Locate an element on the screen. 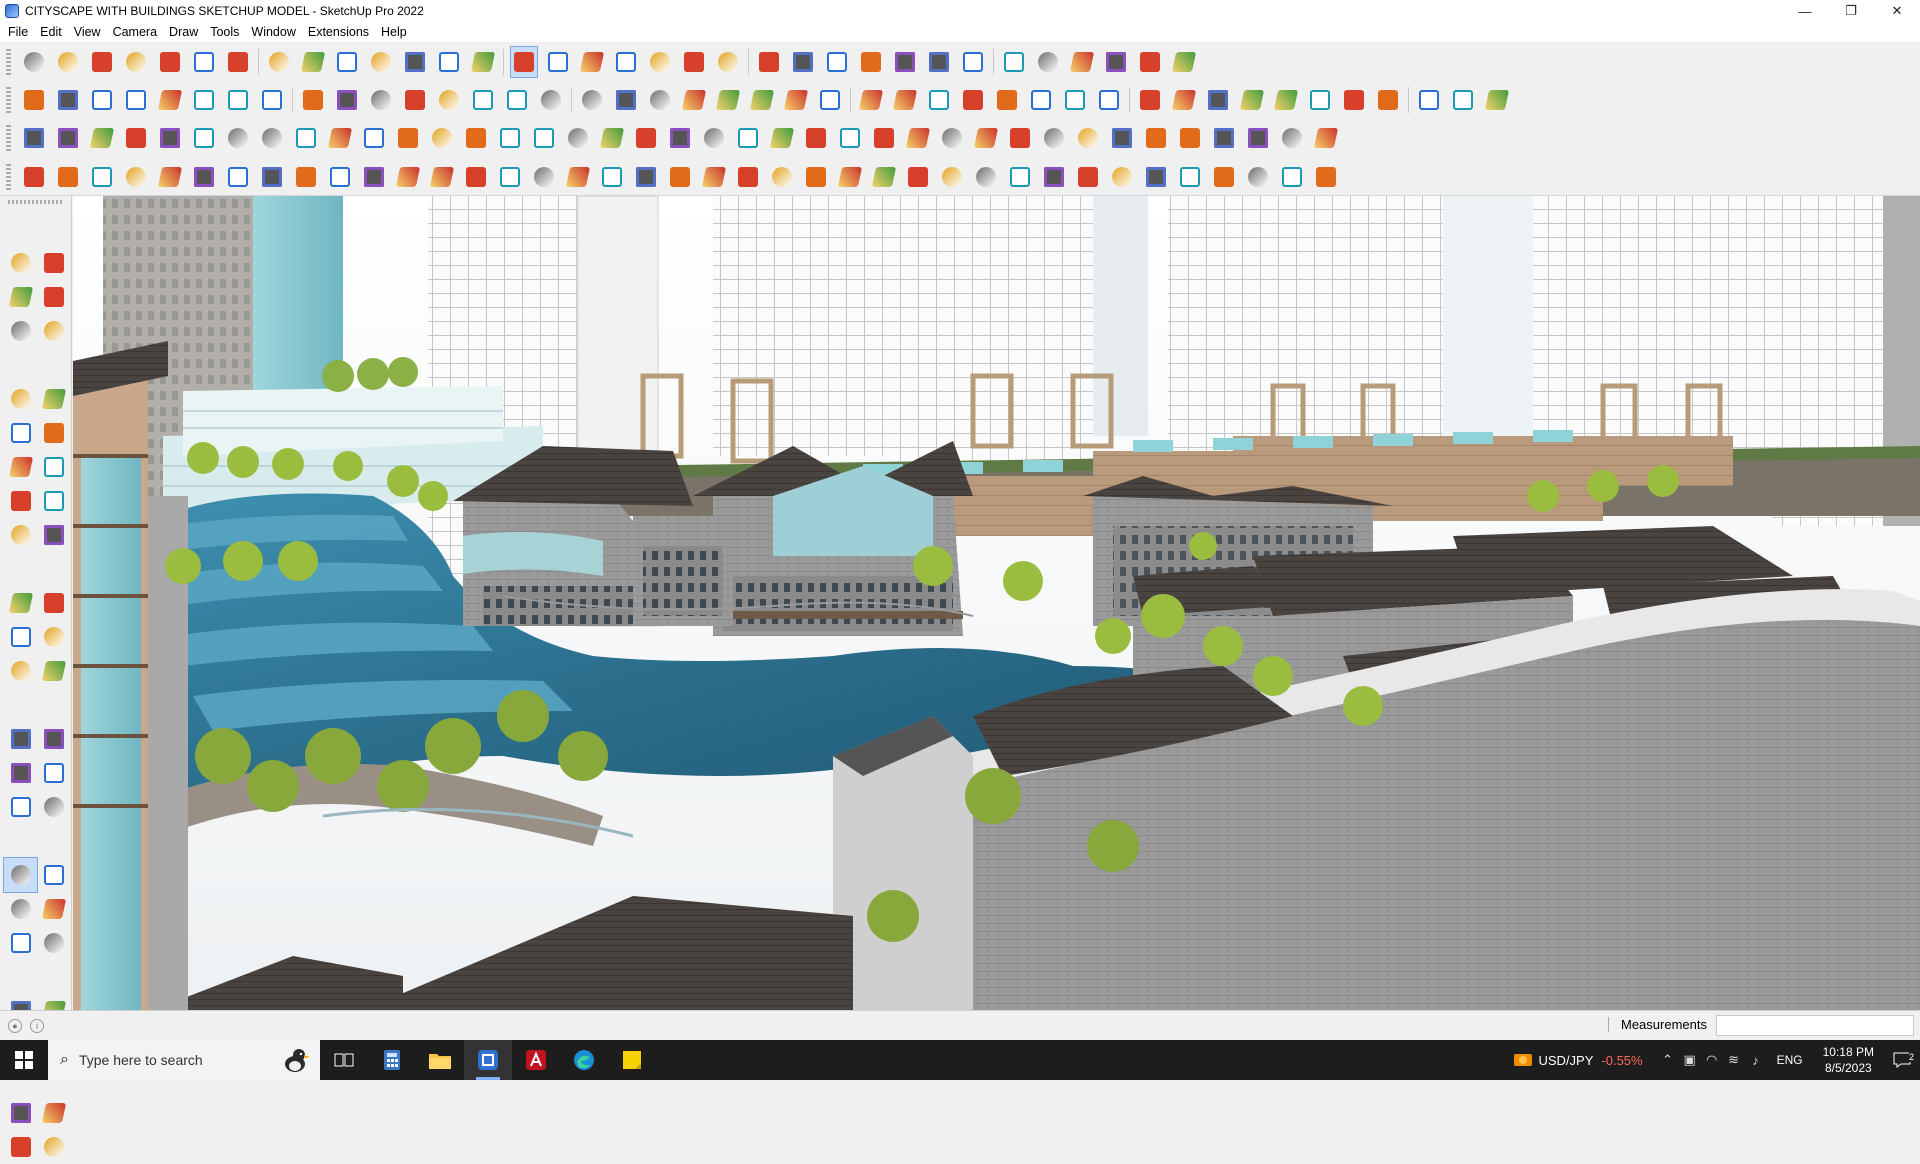 The width and height of the screenshot is (1920, 1164). blue-plane-tool-button is located at coordinates (34, 138).